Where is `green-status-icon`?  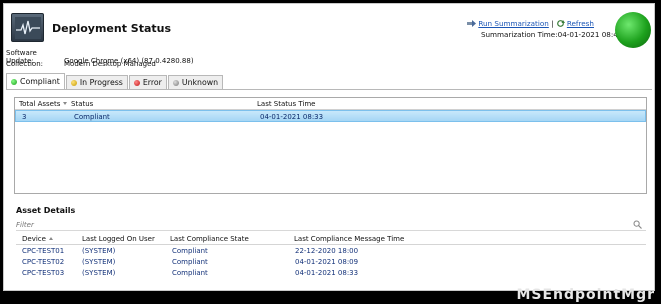 green-status-icon is located at coordinates (14, 81).